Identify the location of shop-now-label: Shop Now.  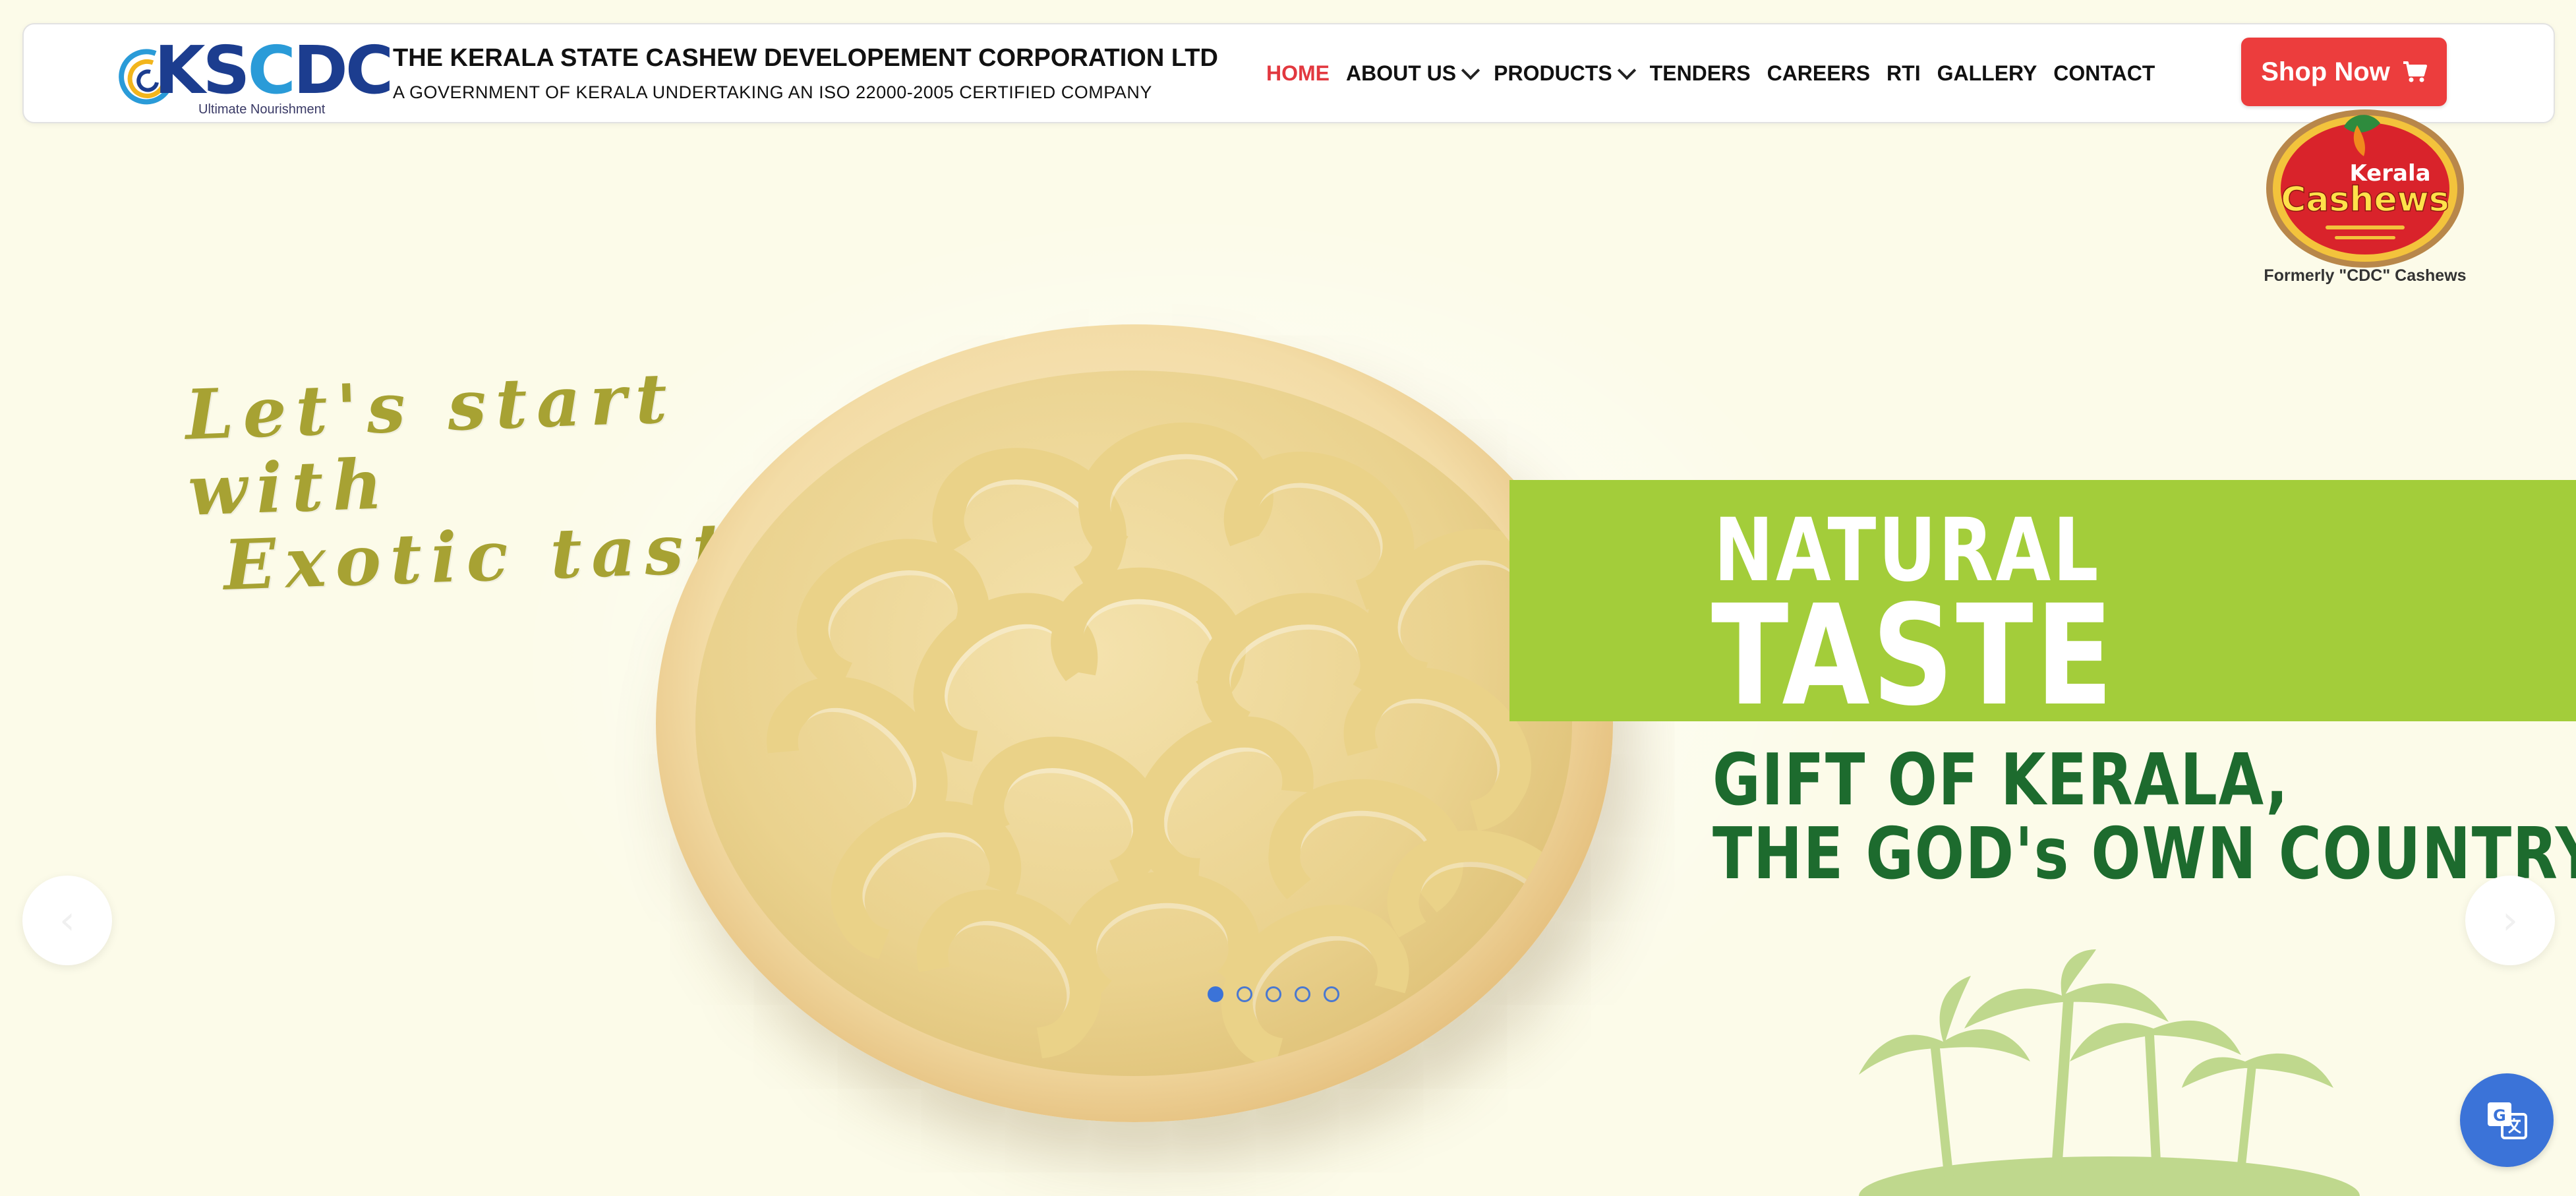
(2325, 71).